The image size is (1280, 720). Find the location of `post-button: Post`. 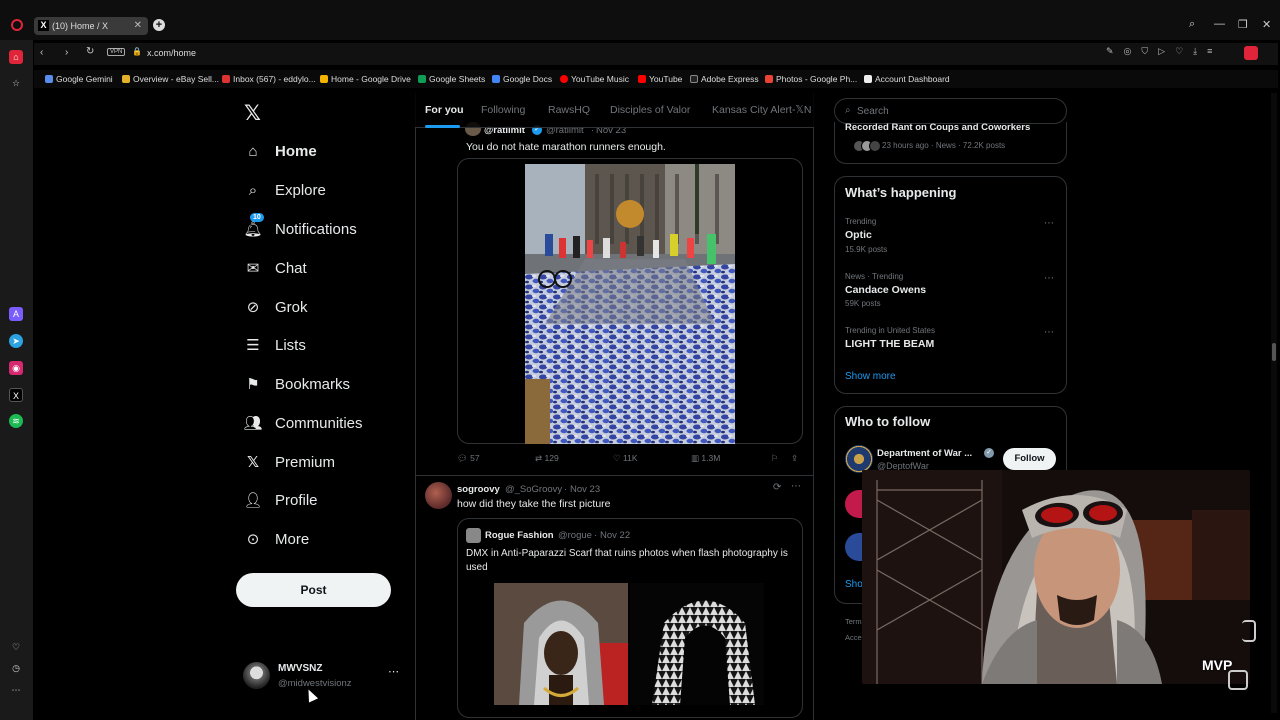

post-button: Post is located at coordinates (313, 590).